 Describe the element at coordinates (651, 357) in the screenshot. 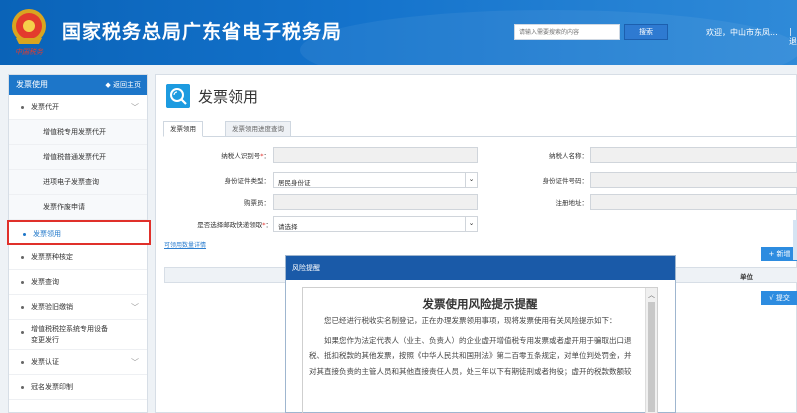

I see `scrollbar-thumb` at that location.